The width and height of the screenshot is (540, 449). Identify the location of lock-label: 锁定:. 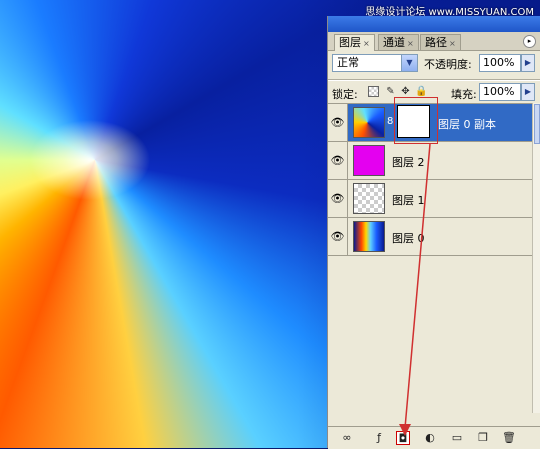
(345, 94).